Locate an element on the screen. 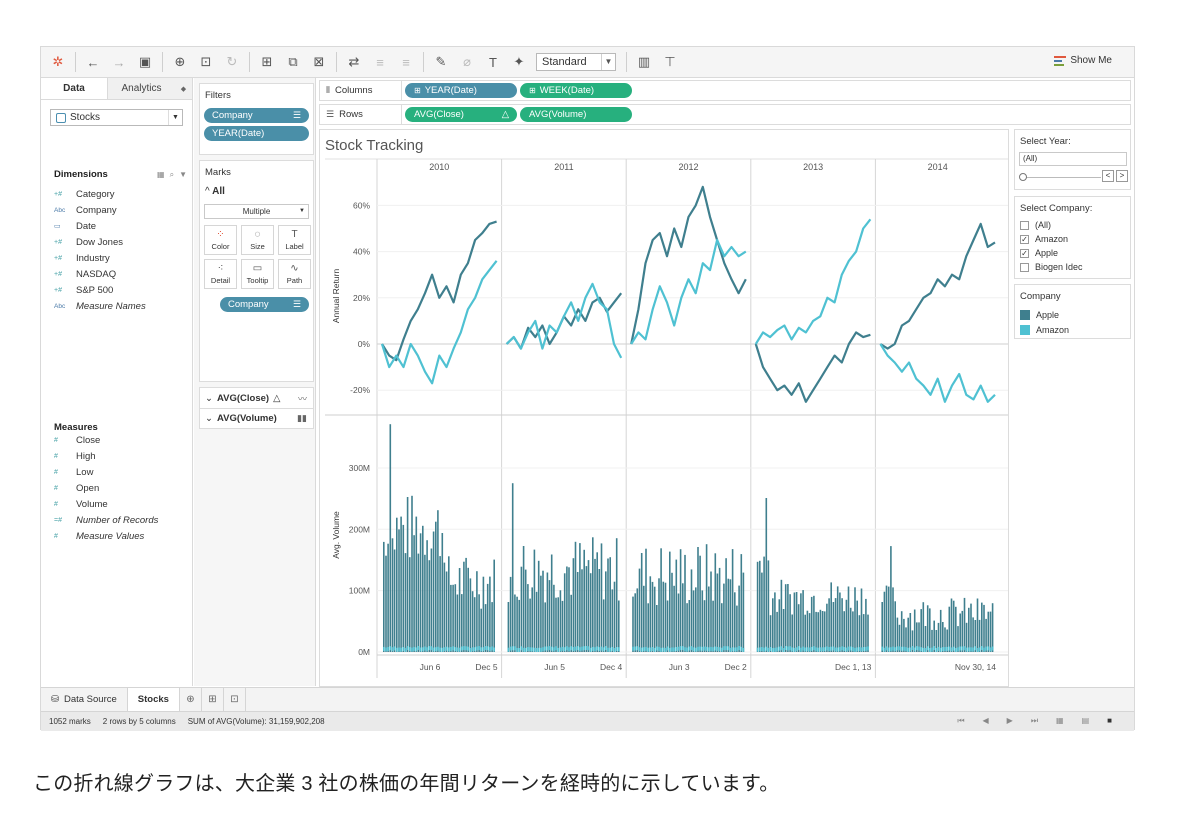 This screenshot has height=829, width=1200. legend-label: Apple is located at coordinates (1048, 314).